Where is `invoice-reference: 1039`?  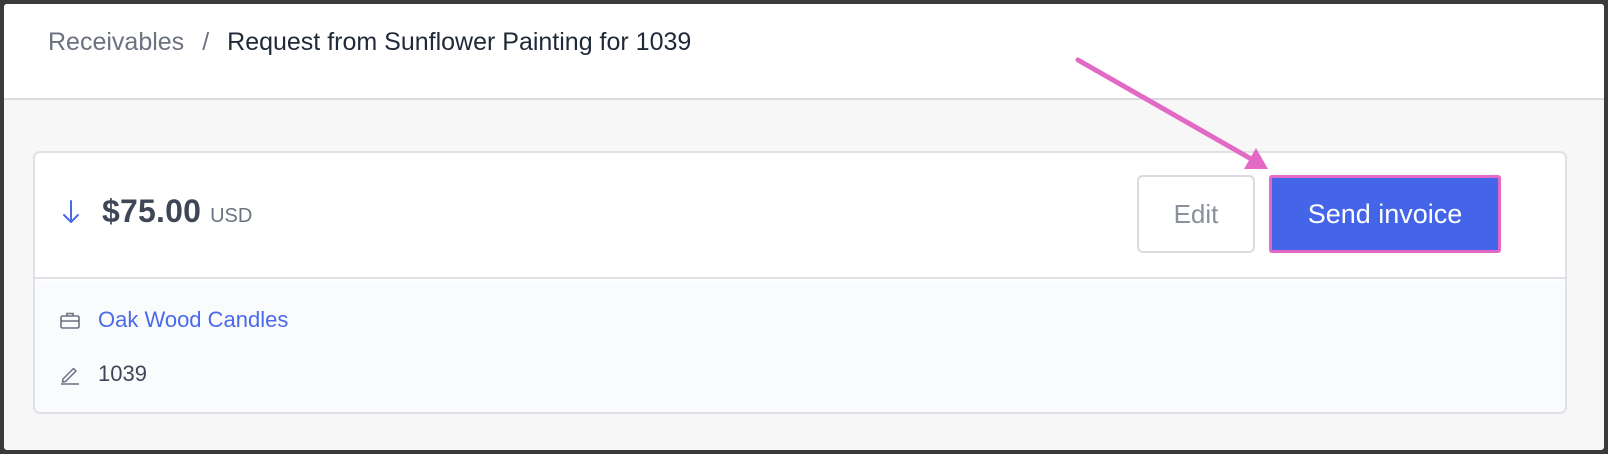 invoice-reference: 1039 is located at coordinates (122, 373).